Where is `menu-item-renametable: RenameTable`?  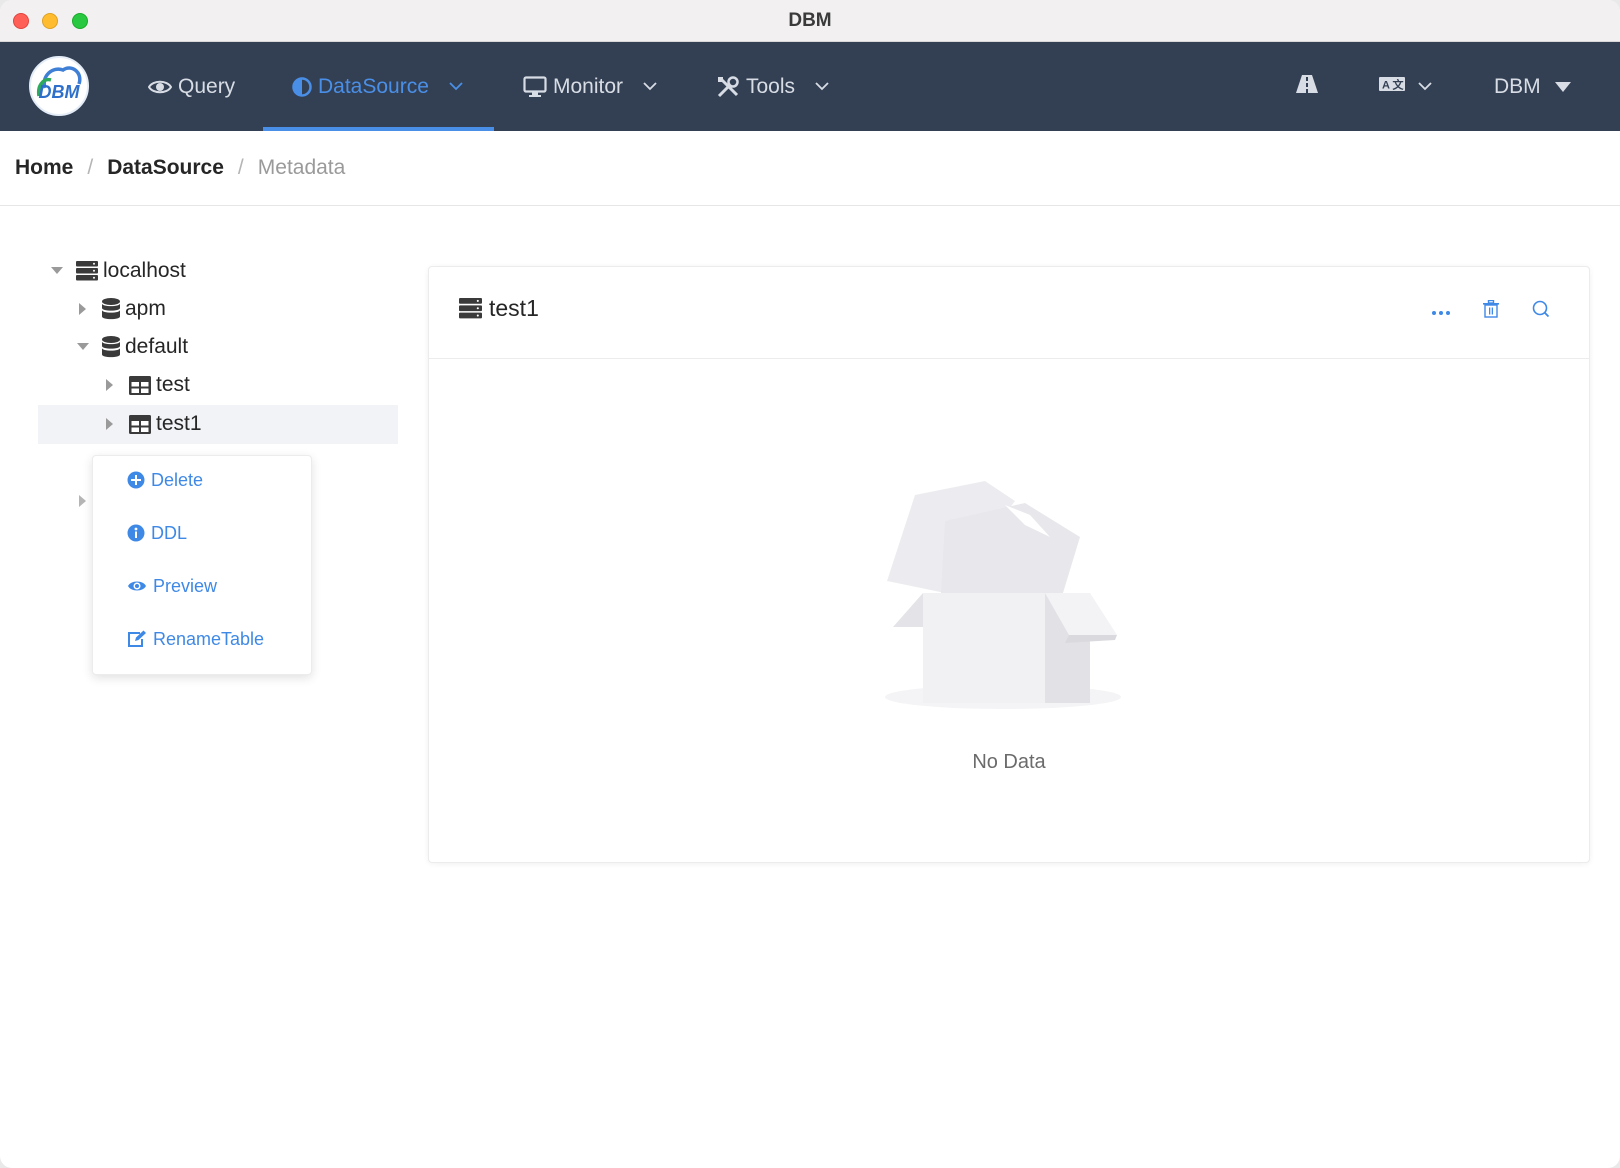 menu-item-renametable: RenameTable is located at coordinates (195, 639).